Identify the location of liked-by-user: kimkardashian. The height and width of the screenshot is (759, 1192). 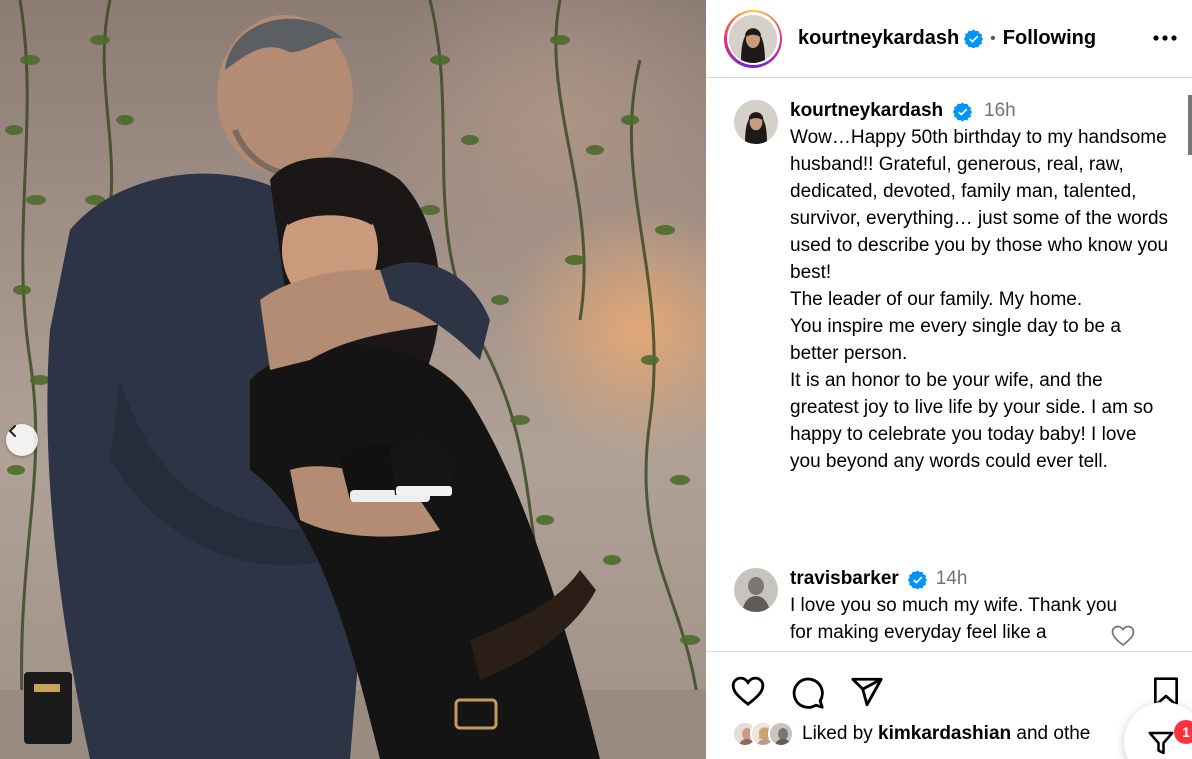
(944, 733).